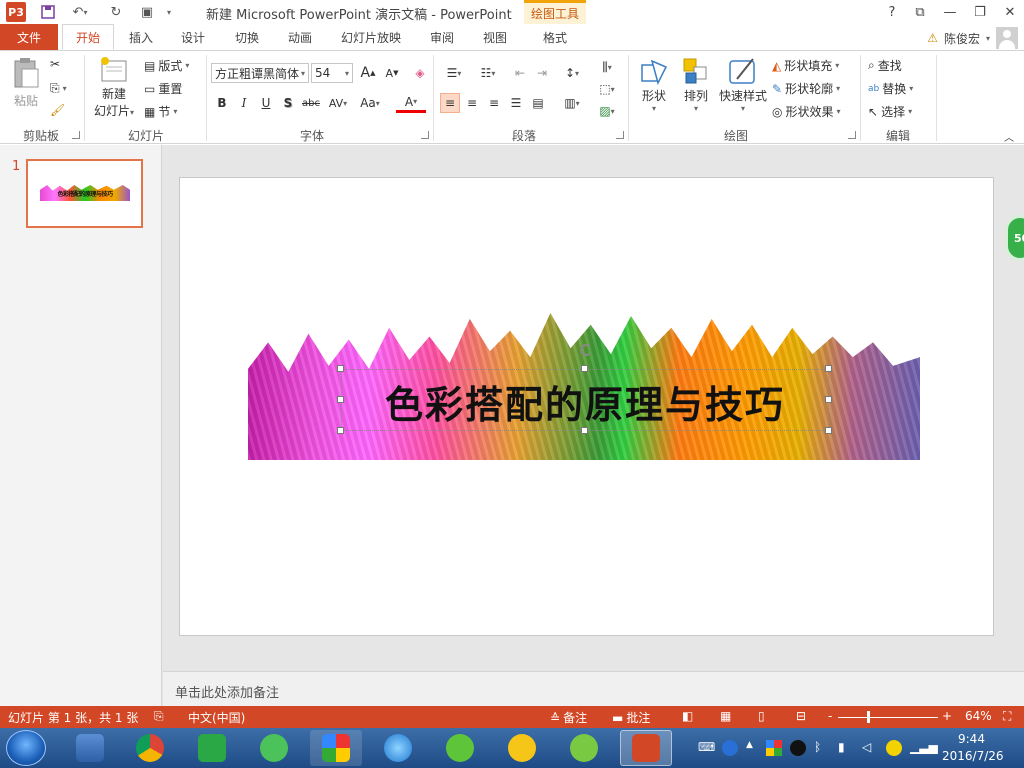 The image size is (1024, 768). What do you see at coordinates (806, 111) in the screenshot?
I see `shape-effects-button: ◎ 形状效果 ▾` at bounding box center [806, 111].